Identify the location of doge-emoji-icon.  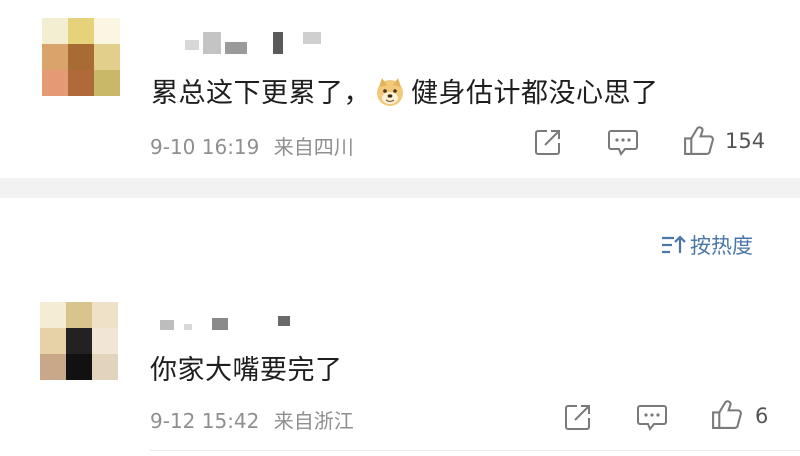
(390, 92).